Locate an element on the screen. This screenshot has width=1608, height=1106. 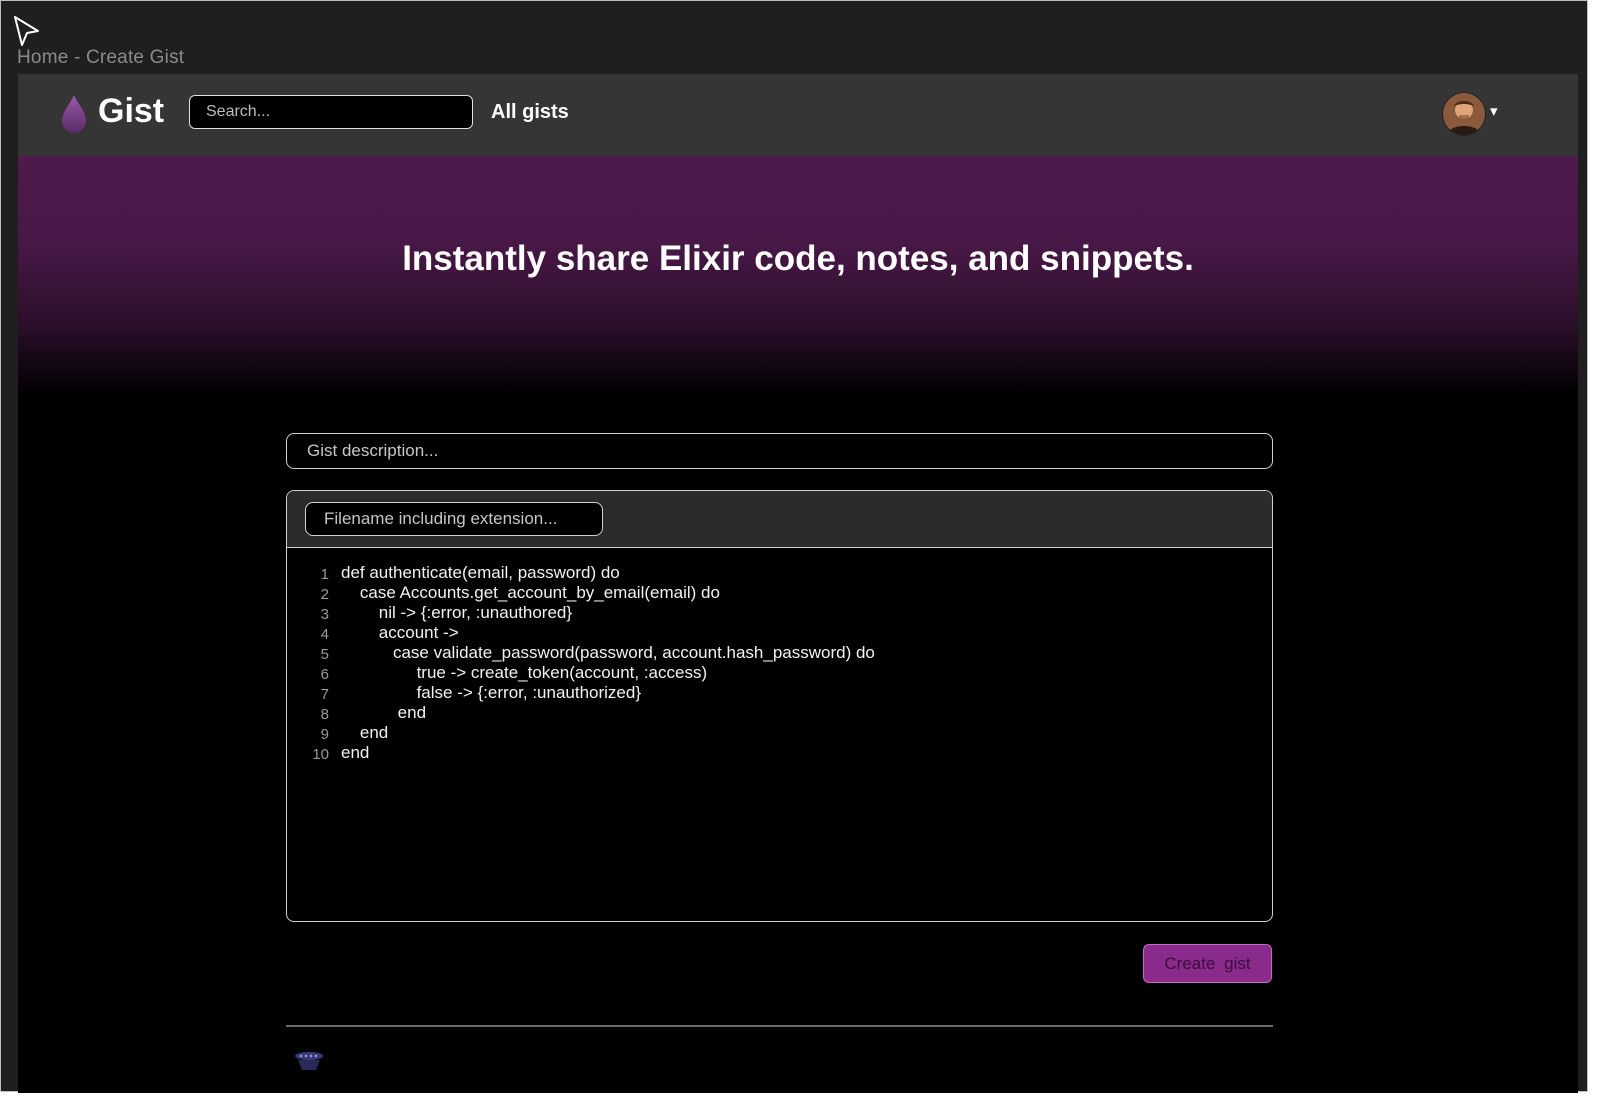
line-number: 10 is located at coordinates (320, 754).